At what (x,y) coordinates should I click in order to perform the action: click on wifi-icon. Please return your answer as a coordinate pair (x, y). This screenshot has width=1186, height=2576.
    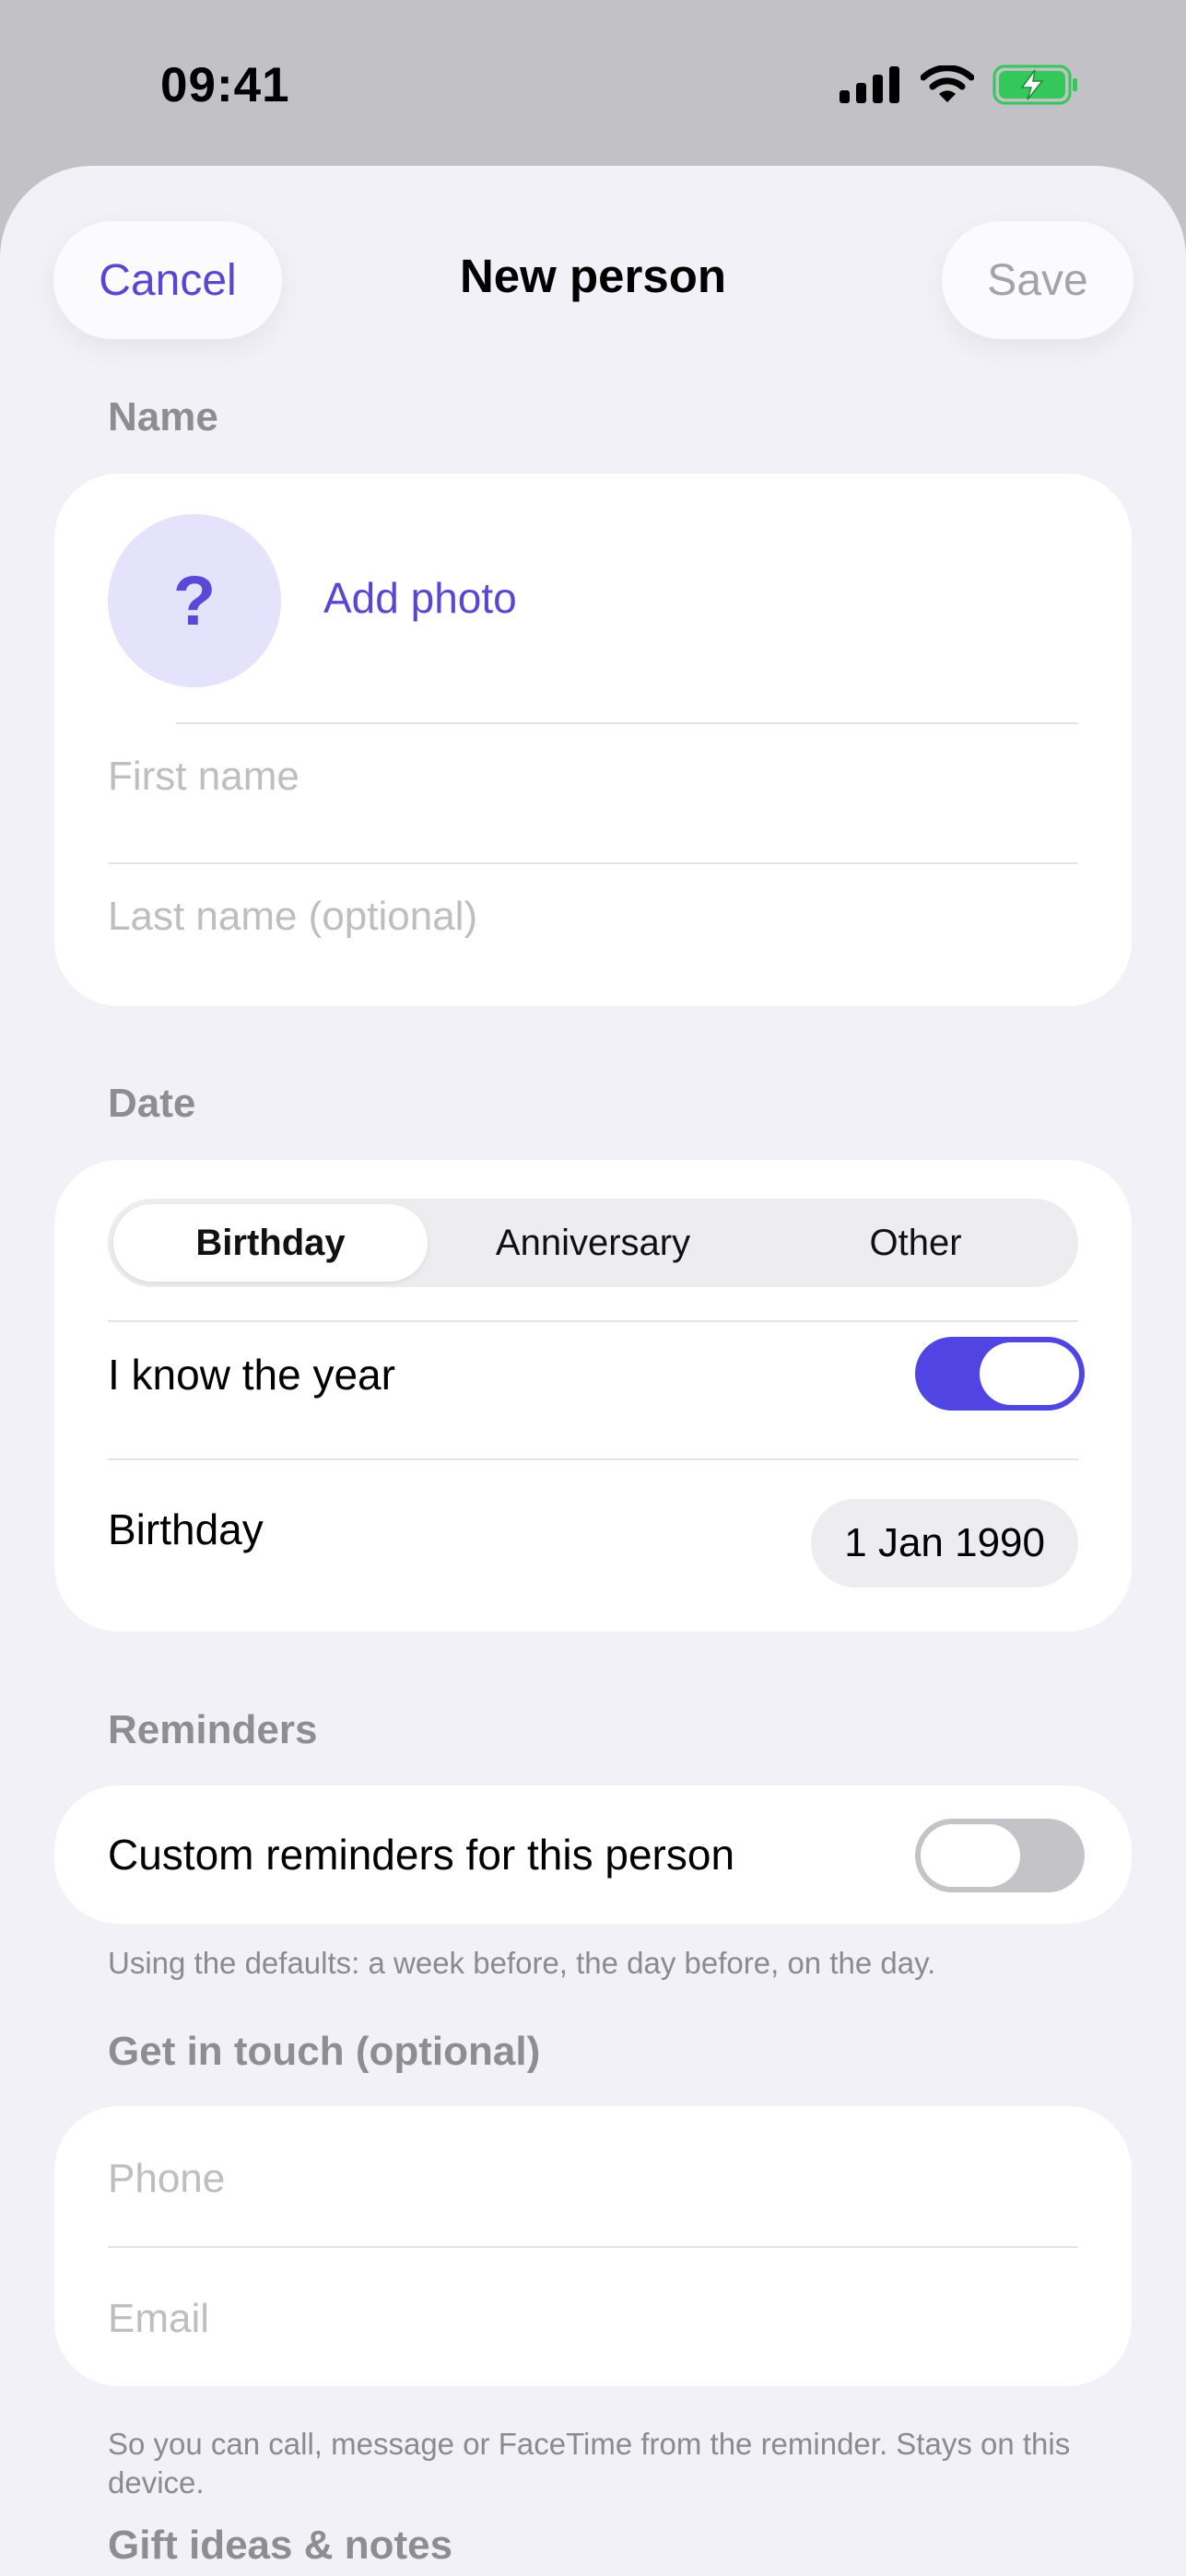
    Looking at the image, I should click on (947, 84).